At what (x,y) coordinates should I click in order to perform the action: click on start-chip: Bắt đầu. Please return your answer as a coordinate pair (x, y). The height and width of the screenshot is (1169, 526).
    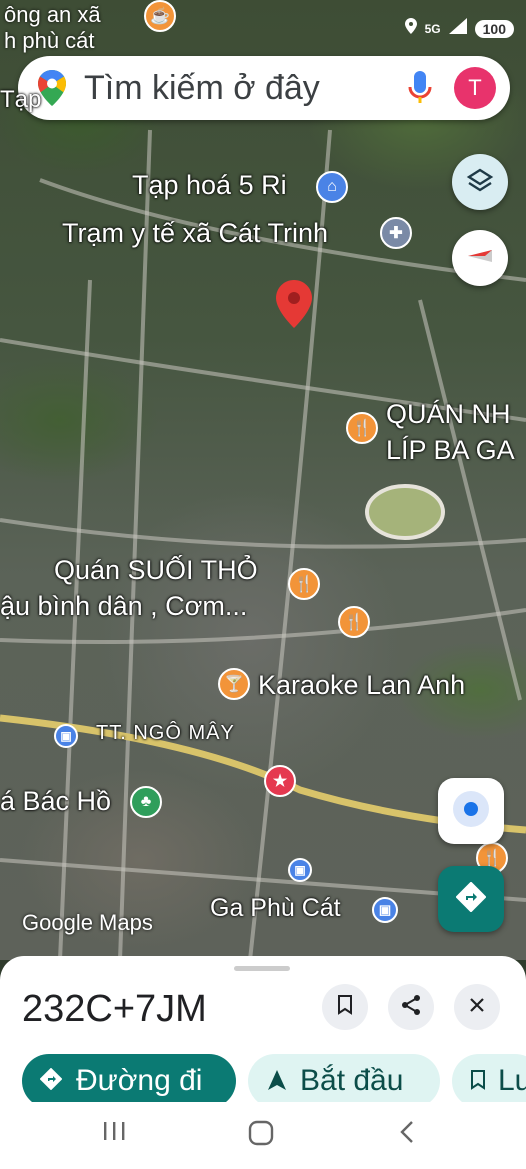
    Looking at the image, I should click on (344, 1081).